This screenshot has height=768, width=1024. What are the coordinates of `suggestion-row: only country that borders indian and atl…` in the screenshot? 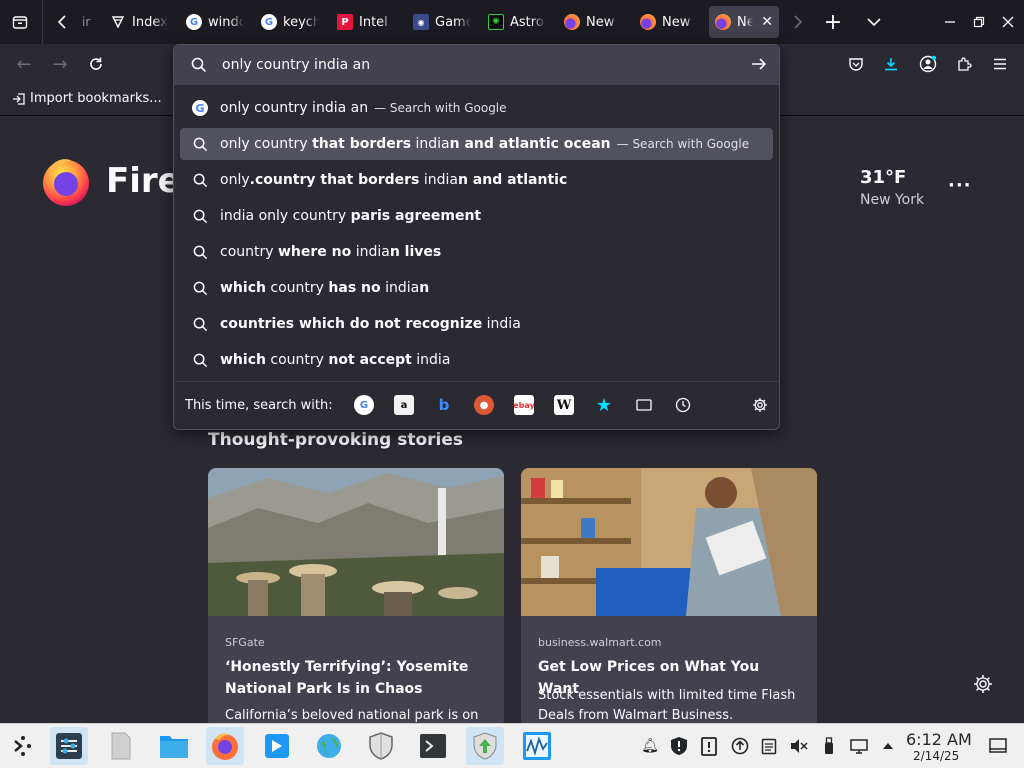 It's located at (476, 144).